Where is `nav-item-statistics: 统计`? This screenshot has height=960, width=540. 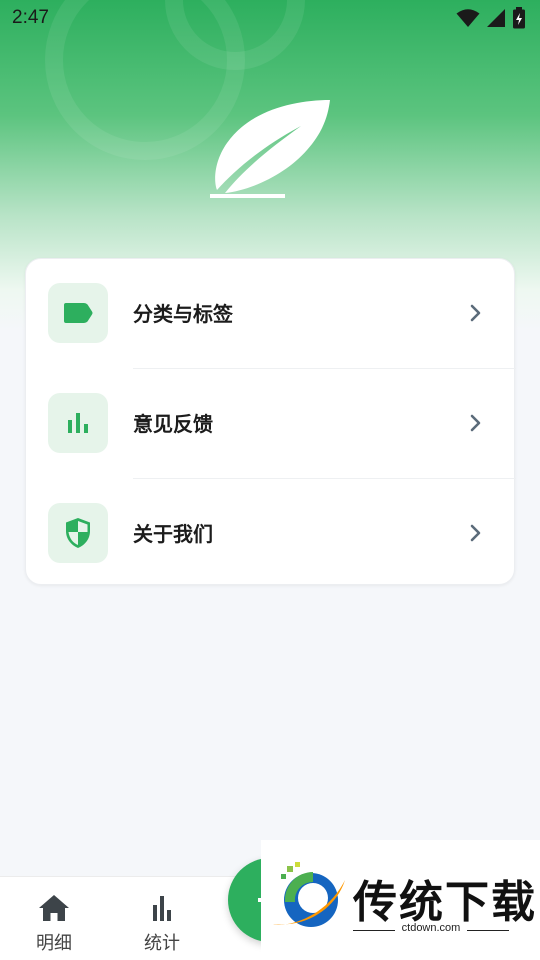
nav-item-statistics: 统计 is located at coordinates (162, 918).